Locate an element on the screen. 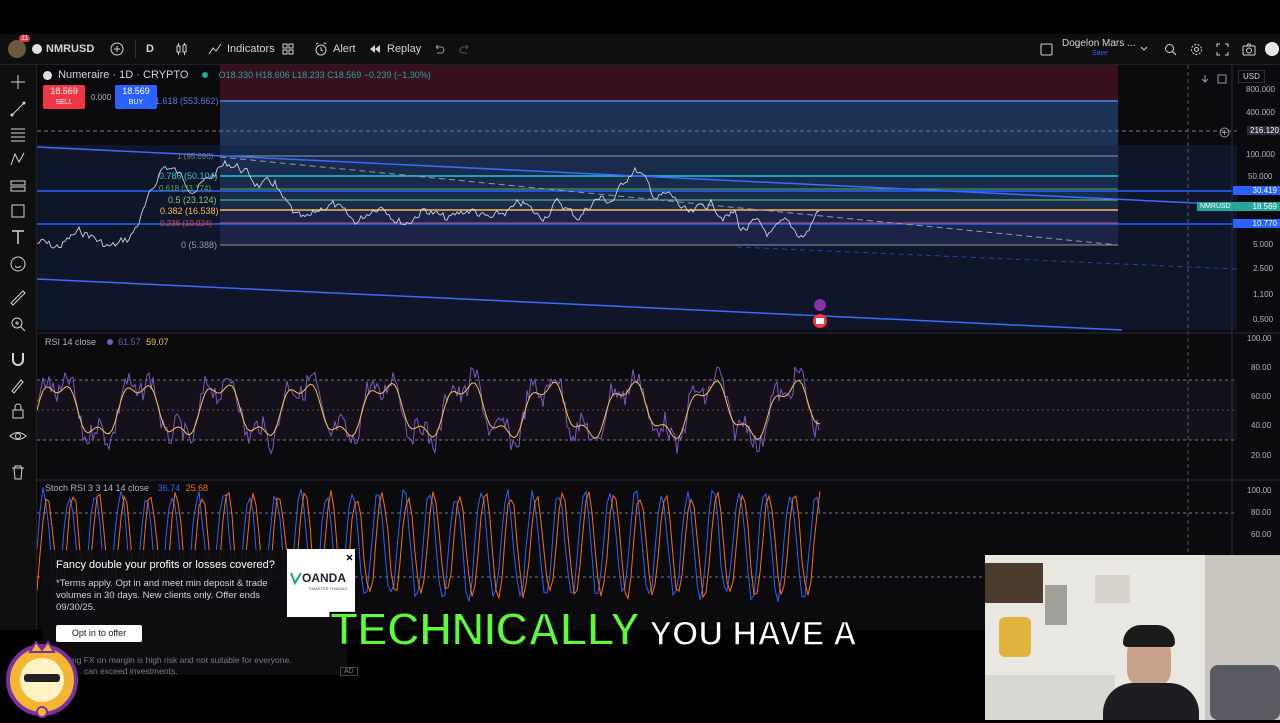 The width and height of the screenshot is (1280, 723). indicators-icon is located at coordinates (215, 49).